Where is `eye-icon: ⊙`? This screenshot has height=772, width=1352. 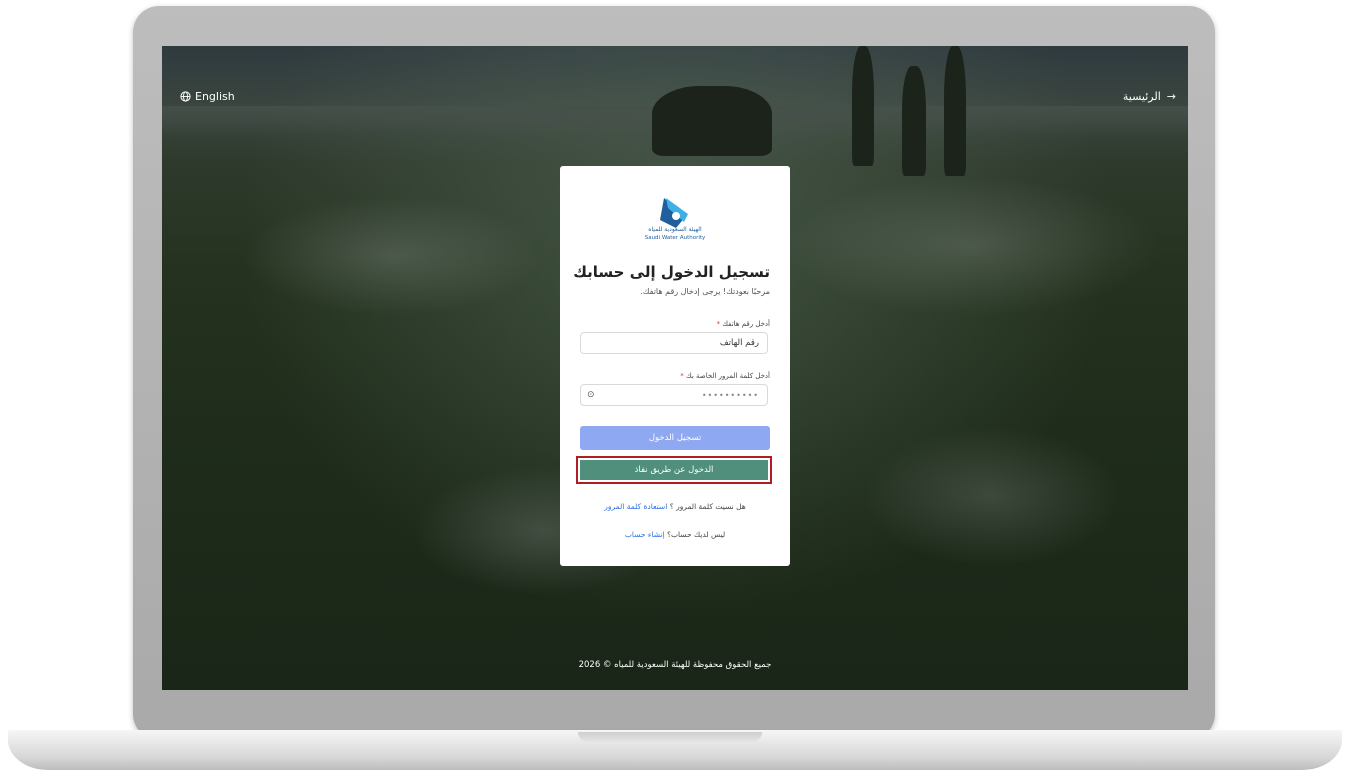
eye-icon: ⊙ is located at coordinates (591, 395).